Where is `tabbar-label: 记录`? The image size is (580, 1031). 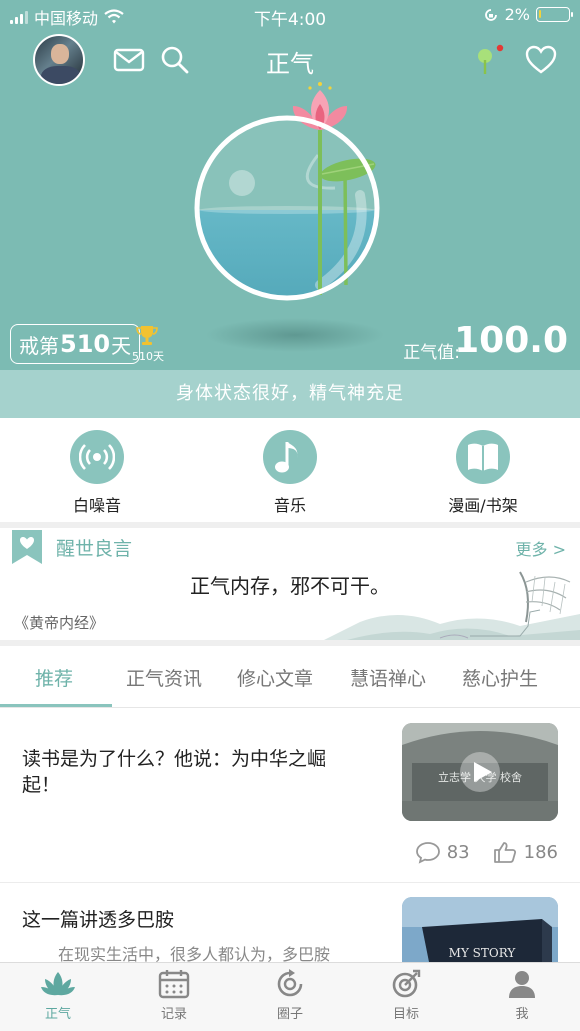
tabbar-label: 记录 is located at coordinates (173, 1014).